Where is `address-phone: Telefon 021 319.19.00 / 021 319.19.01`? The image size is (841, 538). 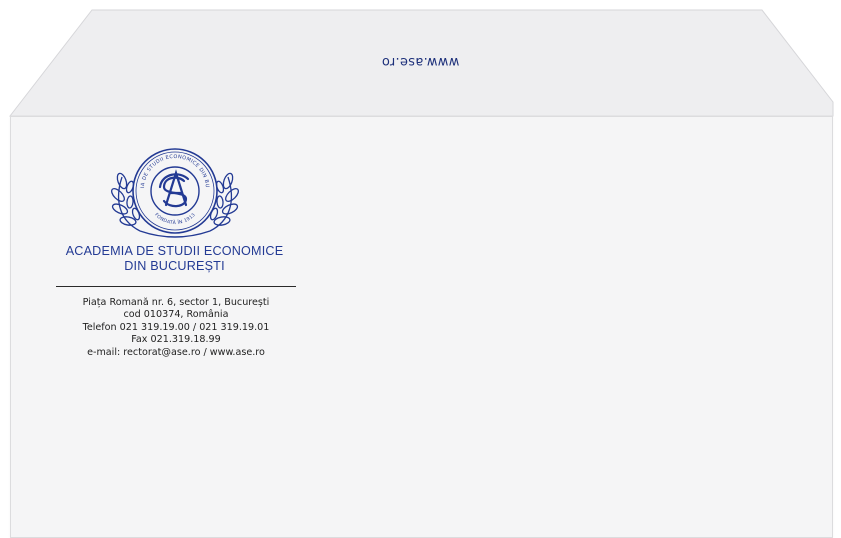 address-phone: Telefon 021 319.19.00 / 021 319.19.01 is located at coordinates (176, 327).